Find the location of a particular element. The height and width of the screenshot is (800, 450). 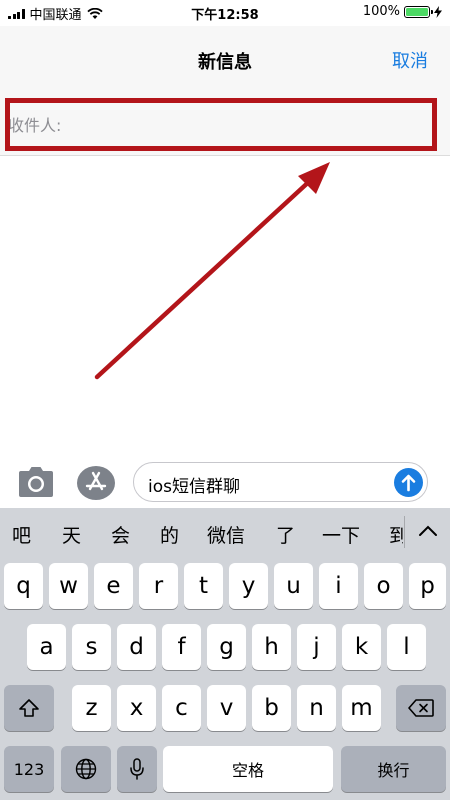

delete-icon is located at coordinates (421, 708).